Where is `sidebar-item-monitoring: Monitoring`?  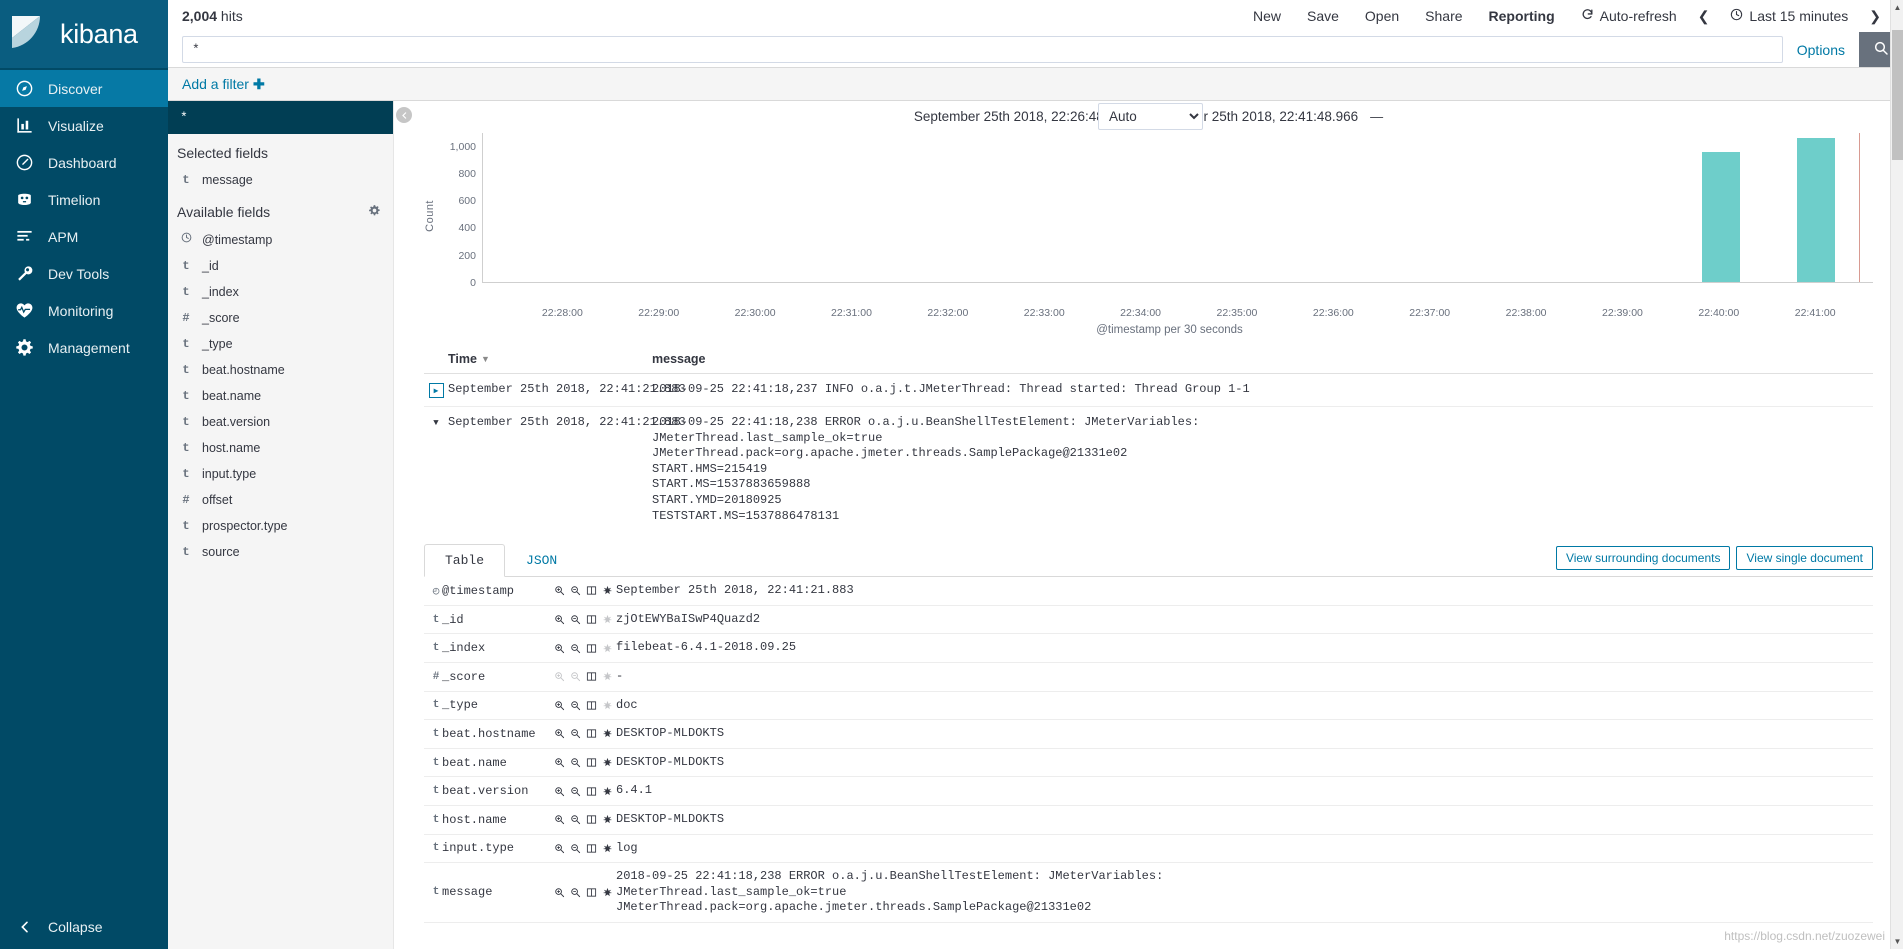
sidebar-item-monitoring: Monitoring is located at coordinates (84, 310).